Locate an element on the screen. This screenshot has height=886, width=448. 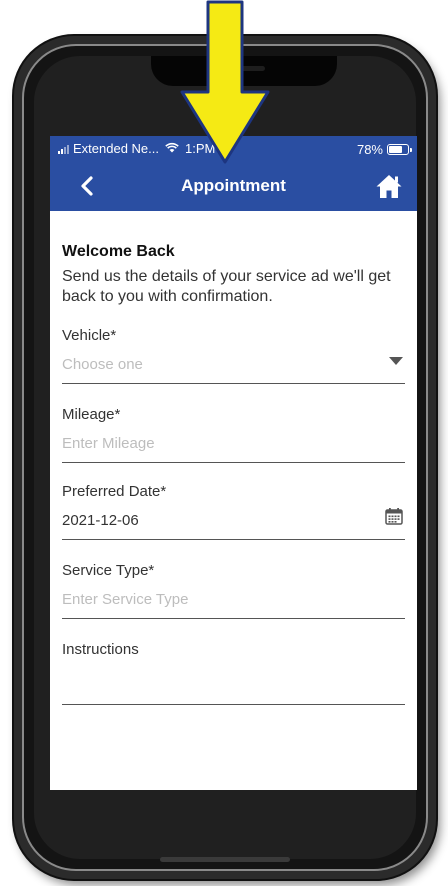
home-indicator is located at coordinates (225, 859).